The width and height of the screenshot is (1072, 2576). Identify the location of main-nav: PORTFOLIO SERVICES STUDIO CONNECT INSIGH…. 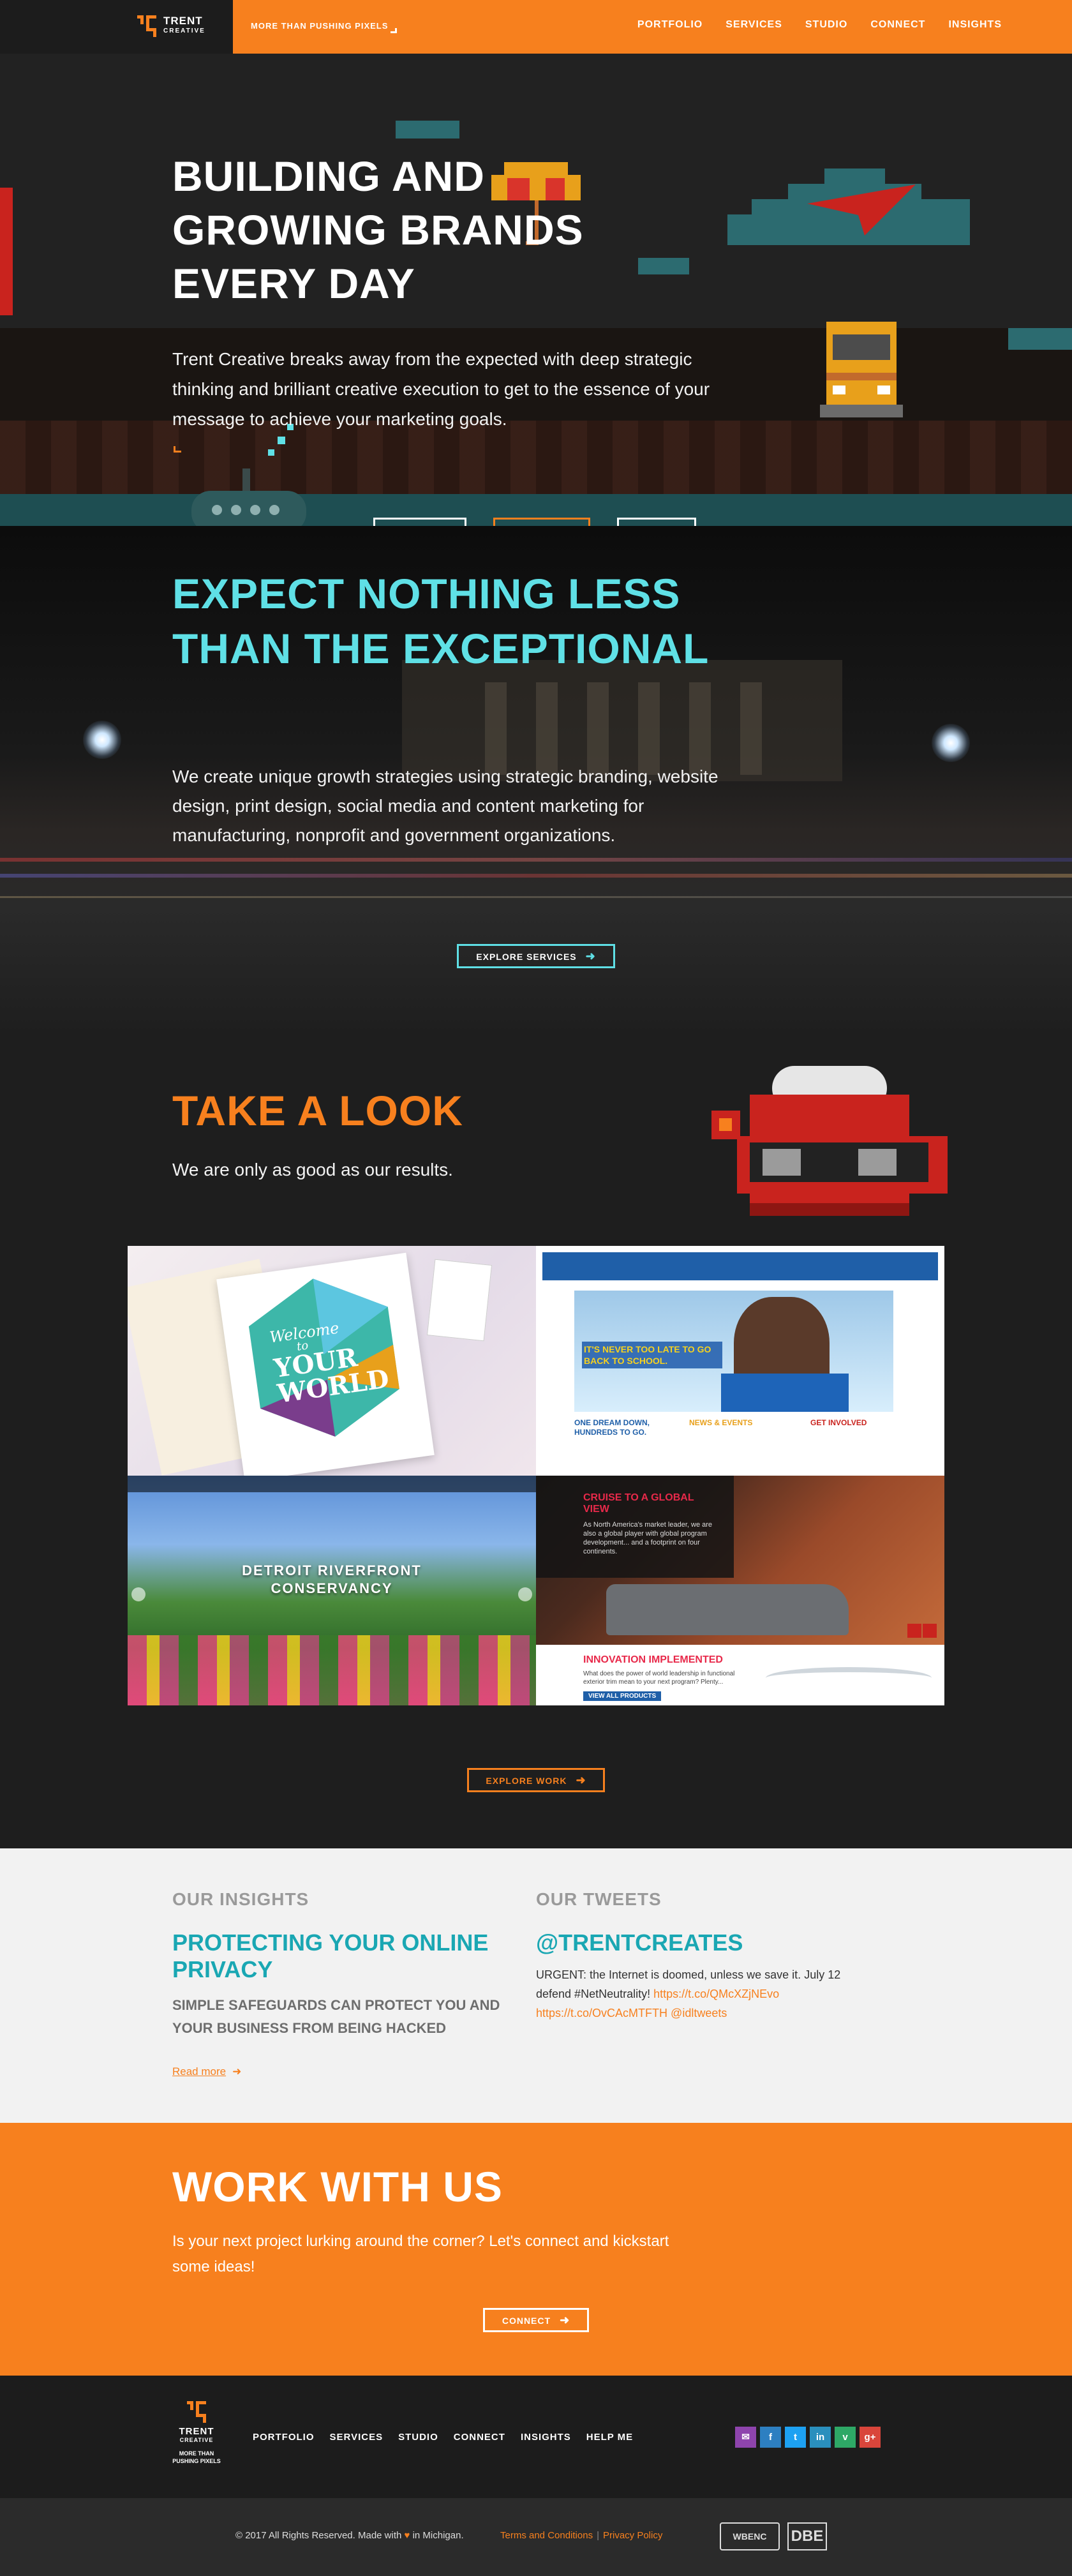
(819, 25).